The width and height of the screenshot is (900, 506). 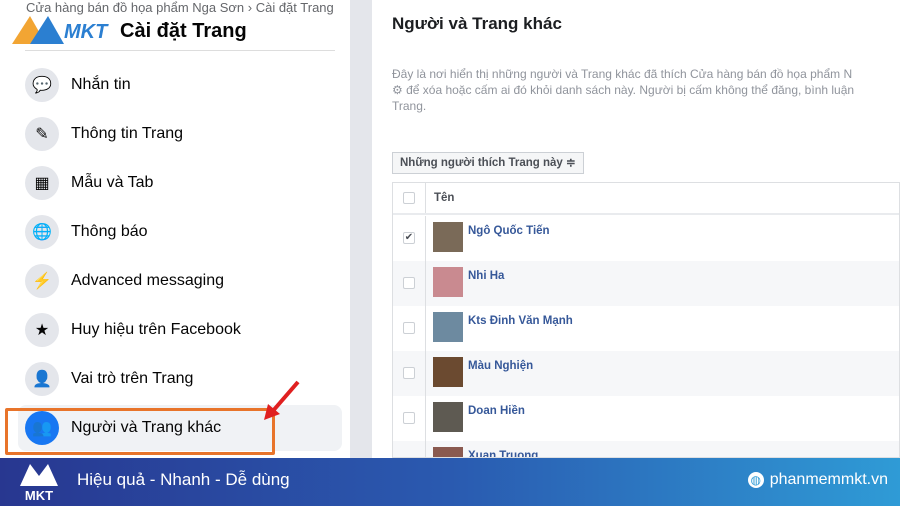 What do you see at coordinates (156, 329) in the screenshot?
I see `sidebar-item-label: Huy hiệu trên Facebook` at bounding box center [156, 329].